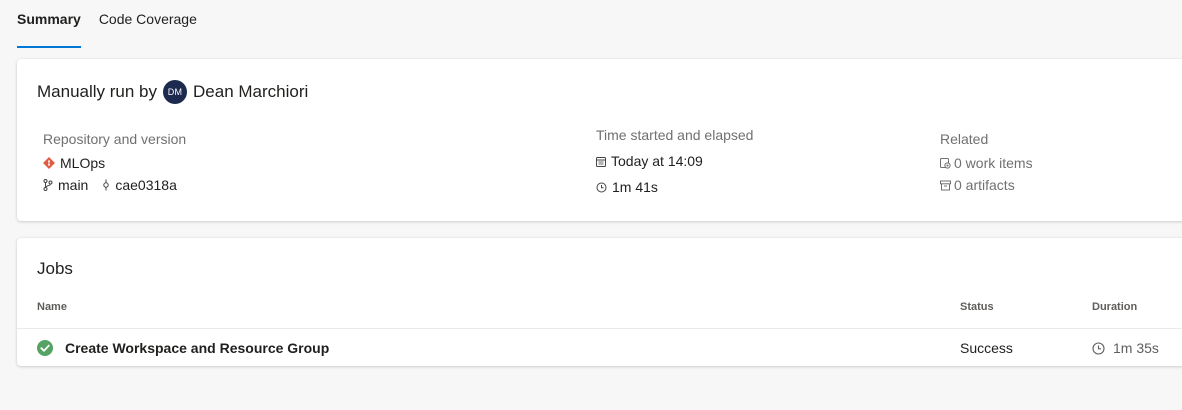 This screenshot has height=410, width=1182. What do you see at coordinates (83, 163) in the screenshot?
I see `repository-name: MLOps` at bounding box center [83, 163].